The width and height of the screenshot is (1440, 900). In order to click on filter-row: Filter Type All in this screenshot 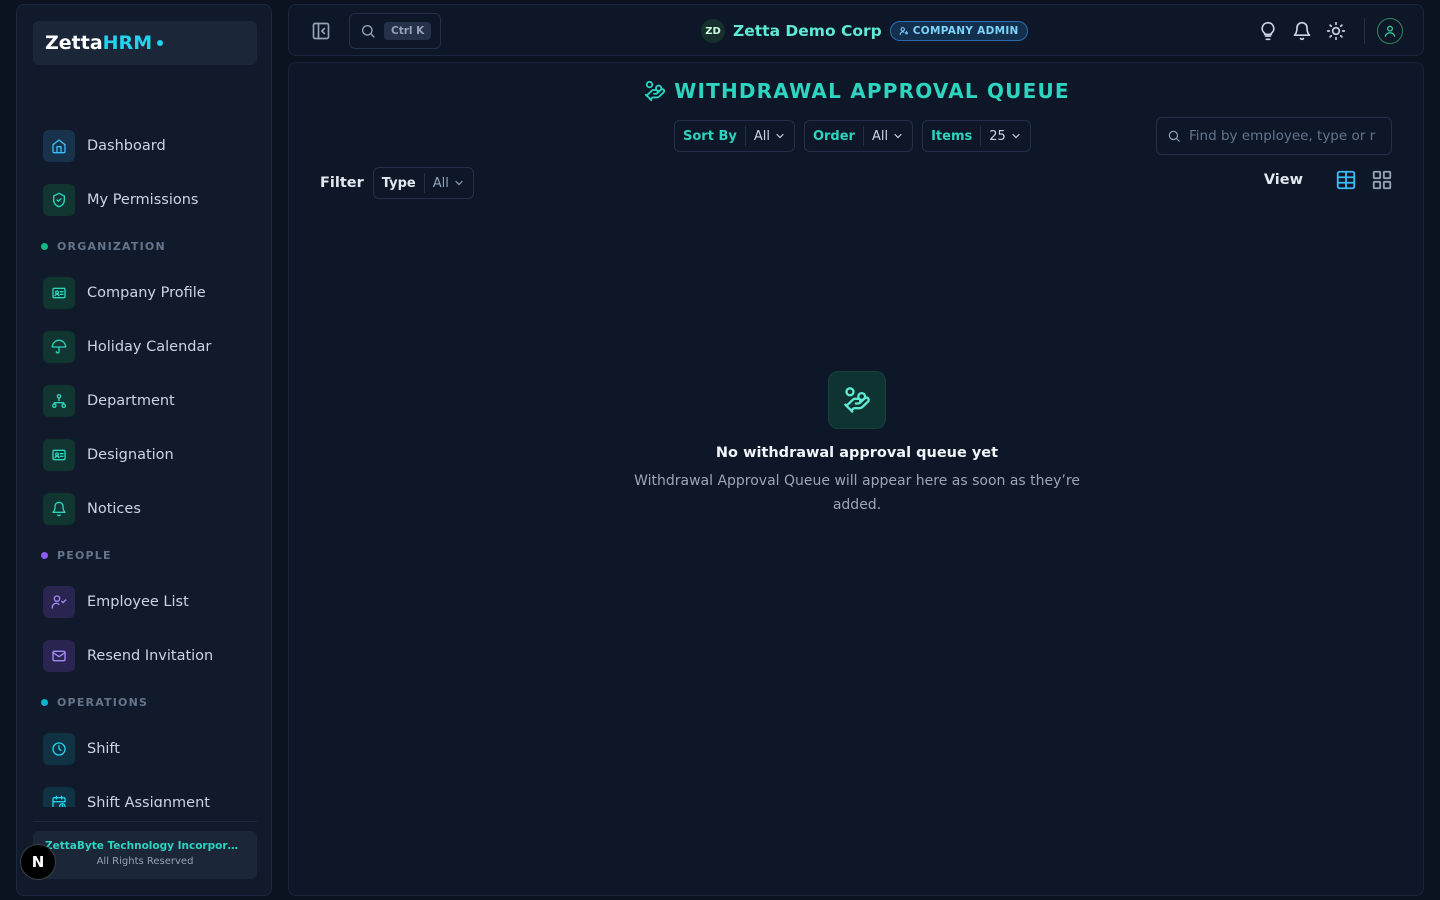, I will do `click(397, 183)`.